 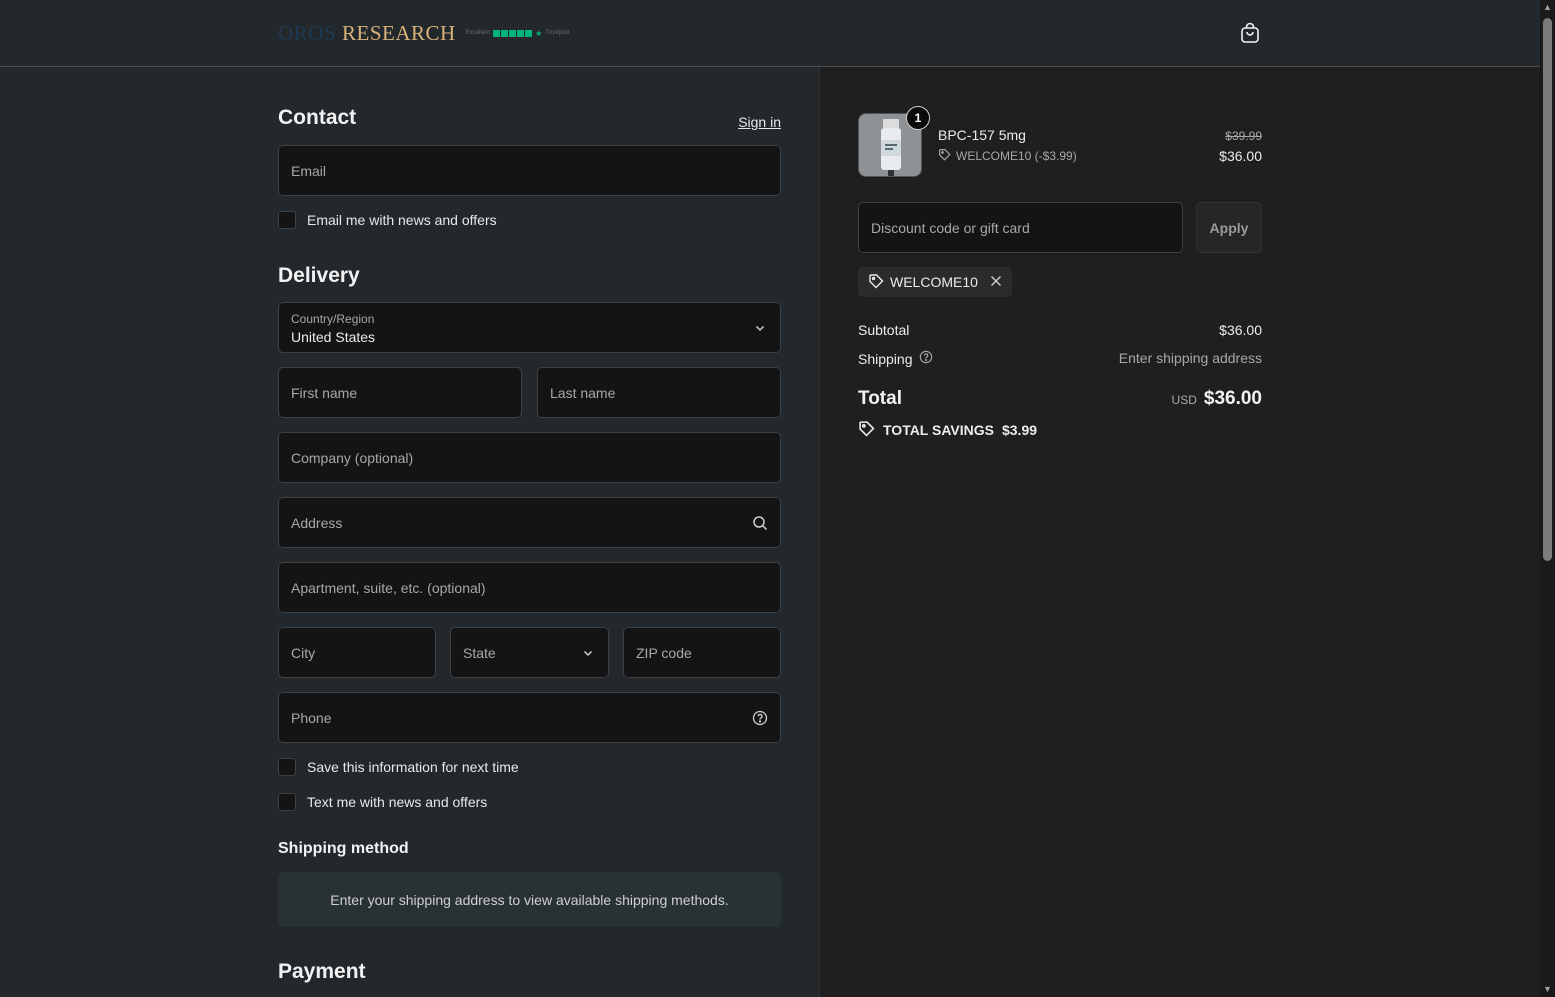 I want to click on page-scrollbar: ▲ ▼, so click(x=1547, y=498).